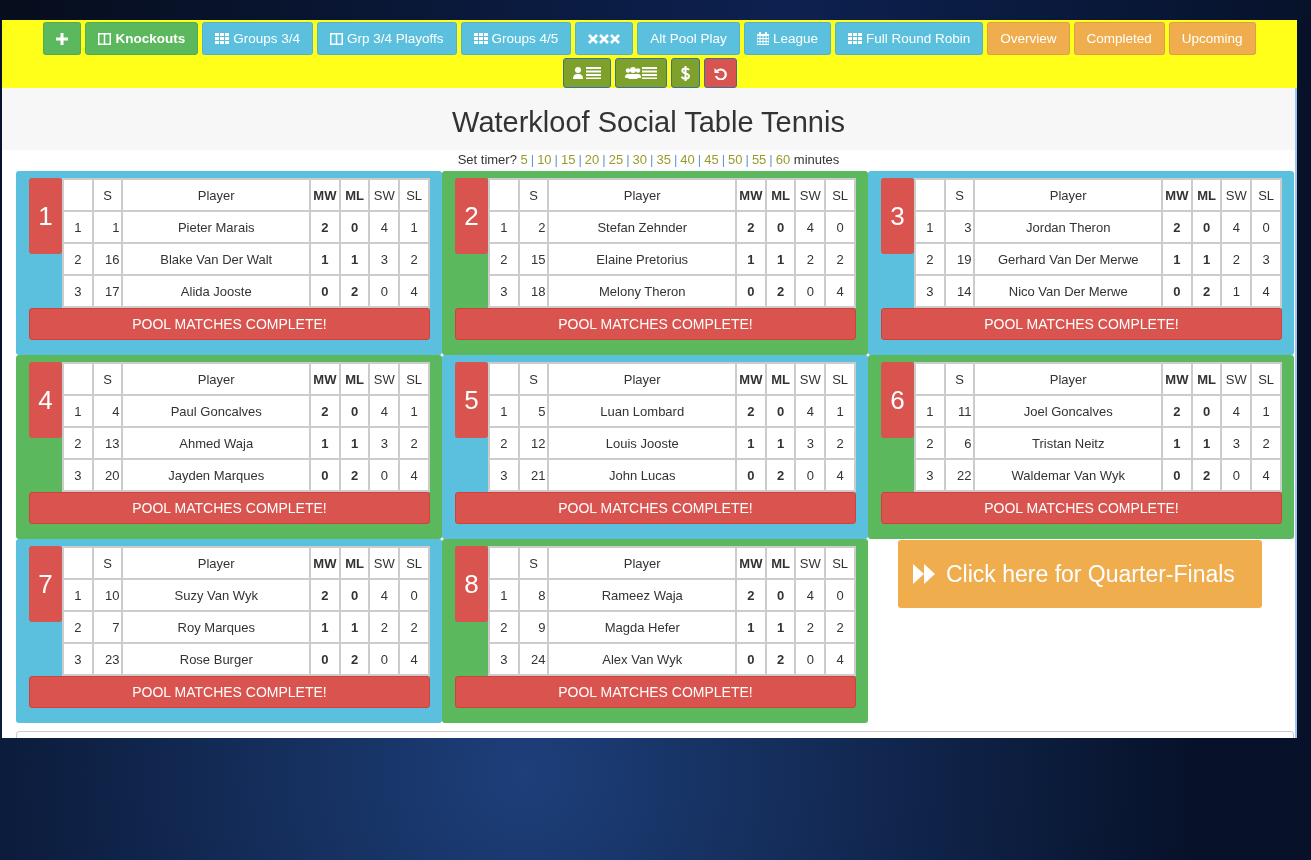  What do you see at coordinates (711, 159) in the screenshot?
I see `timer-option-link: 45` at bounding box center [711, 159].